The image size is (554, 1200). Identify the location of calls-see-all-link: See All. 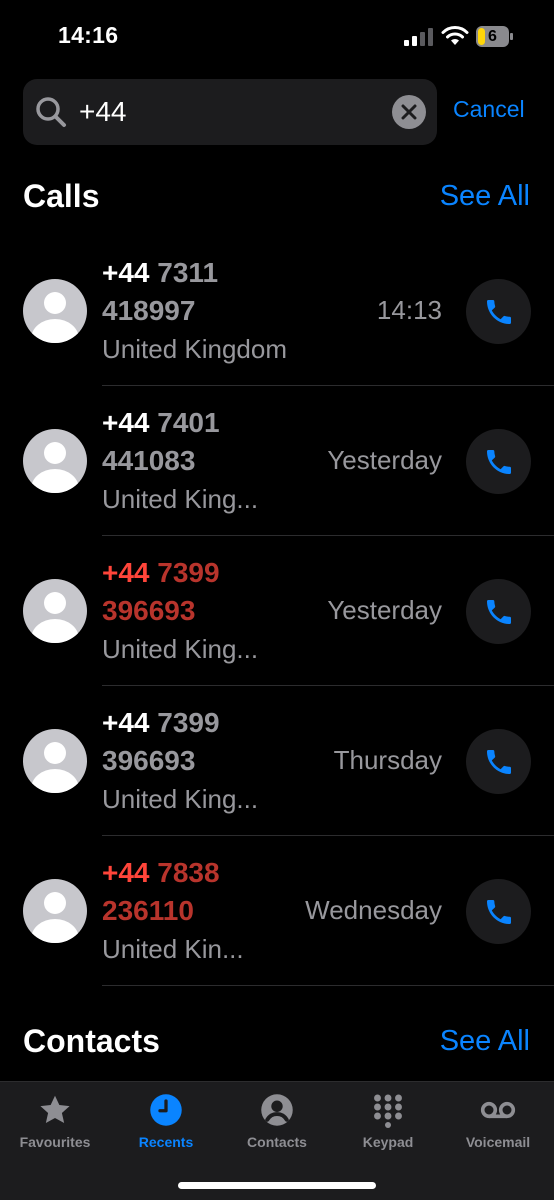
(485, 196).